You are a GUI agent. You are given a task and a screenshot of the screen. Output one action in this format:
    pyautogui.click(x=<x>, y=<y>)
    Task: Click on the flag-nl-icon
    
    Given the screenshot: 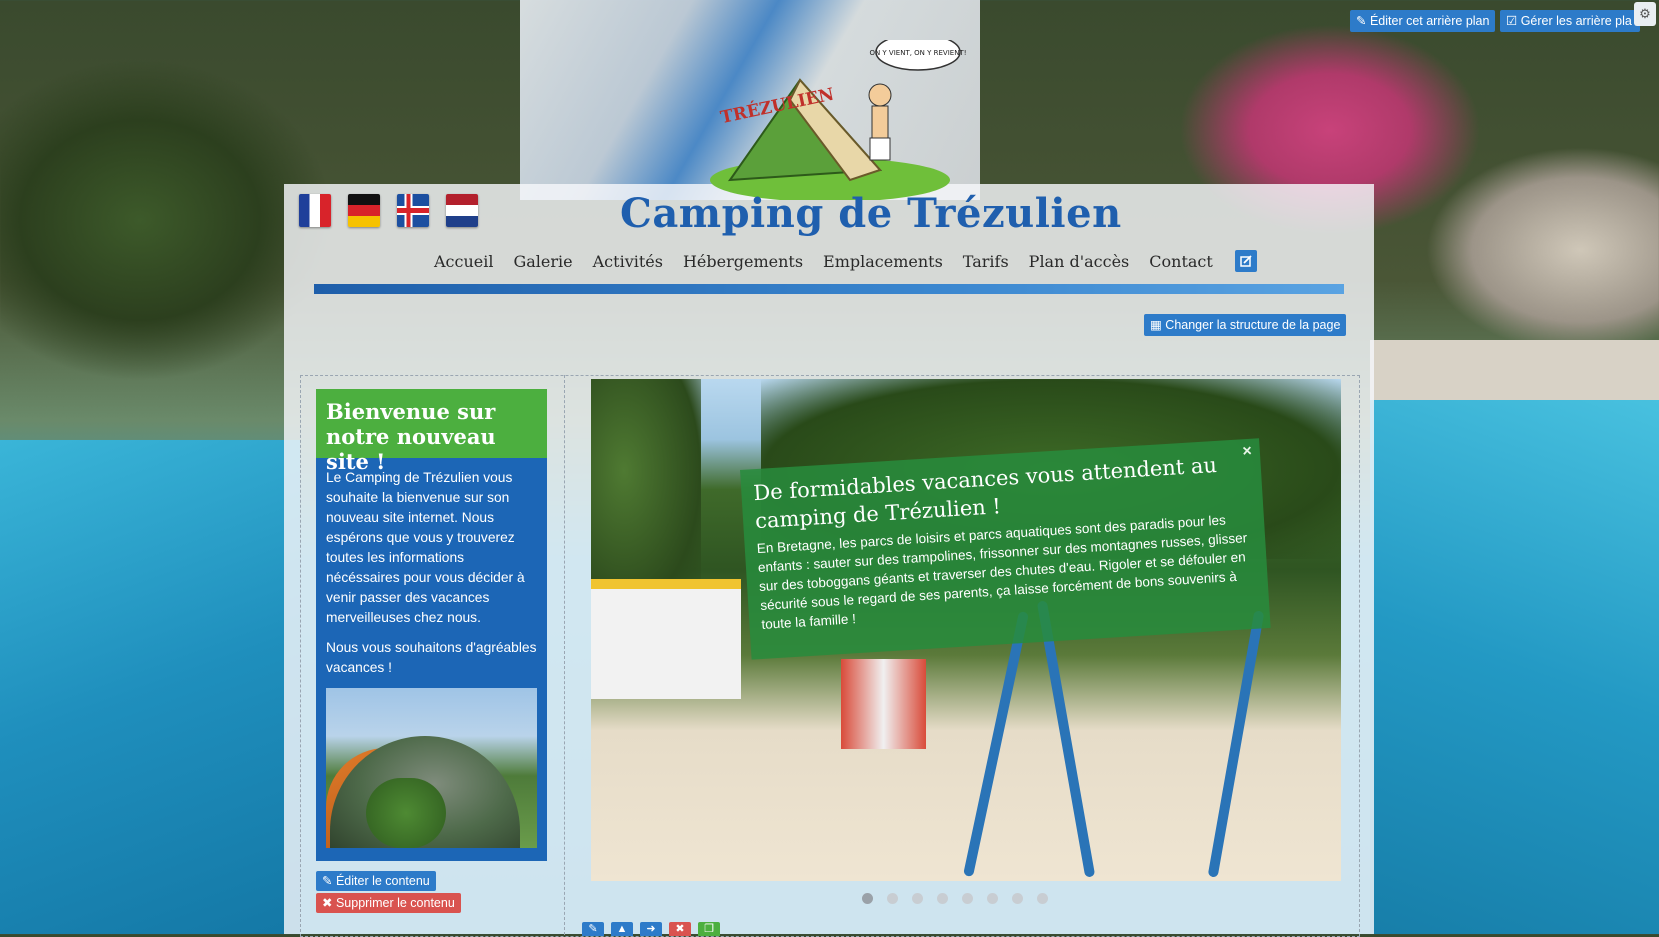 What is the action you would take?
    pyautogui.click(x=462, y=210)
    